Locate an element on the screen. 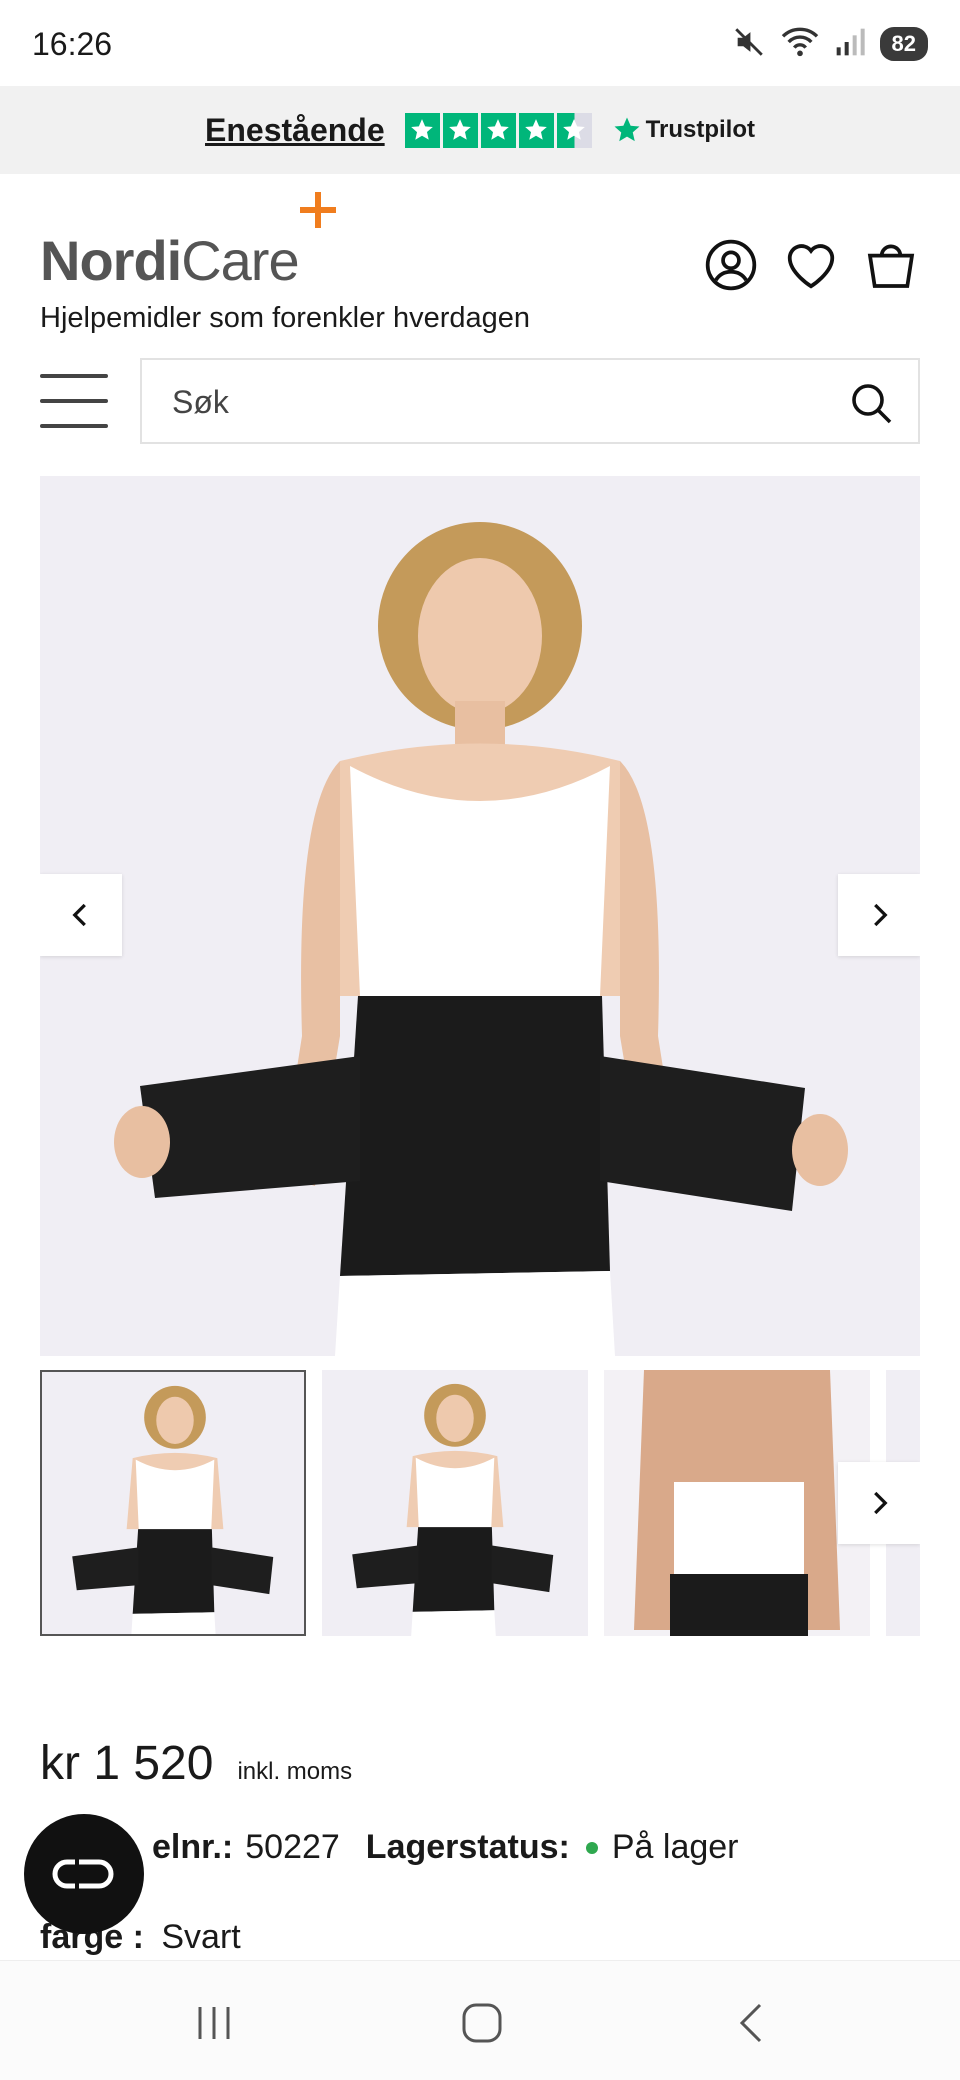 The image size is (960, 2080). stock-status-value: På lager is located at coordinates (675, 1847).